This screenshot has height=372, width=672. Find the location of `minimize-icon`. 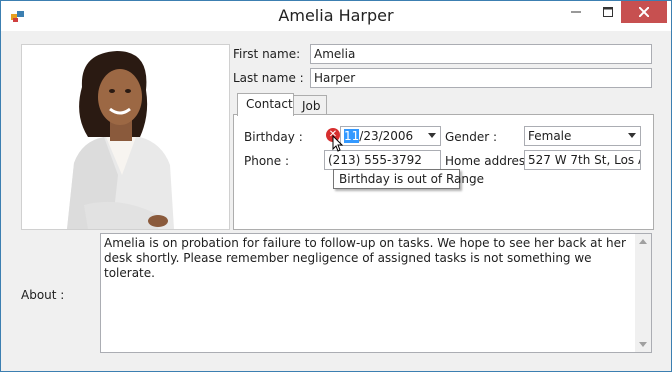

minimize-icon is located at coordinates (576, 12).